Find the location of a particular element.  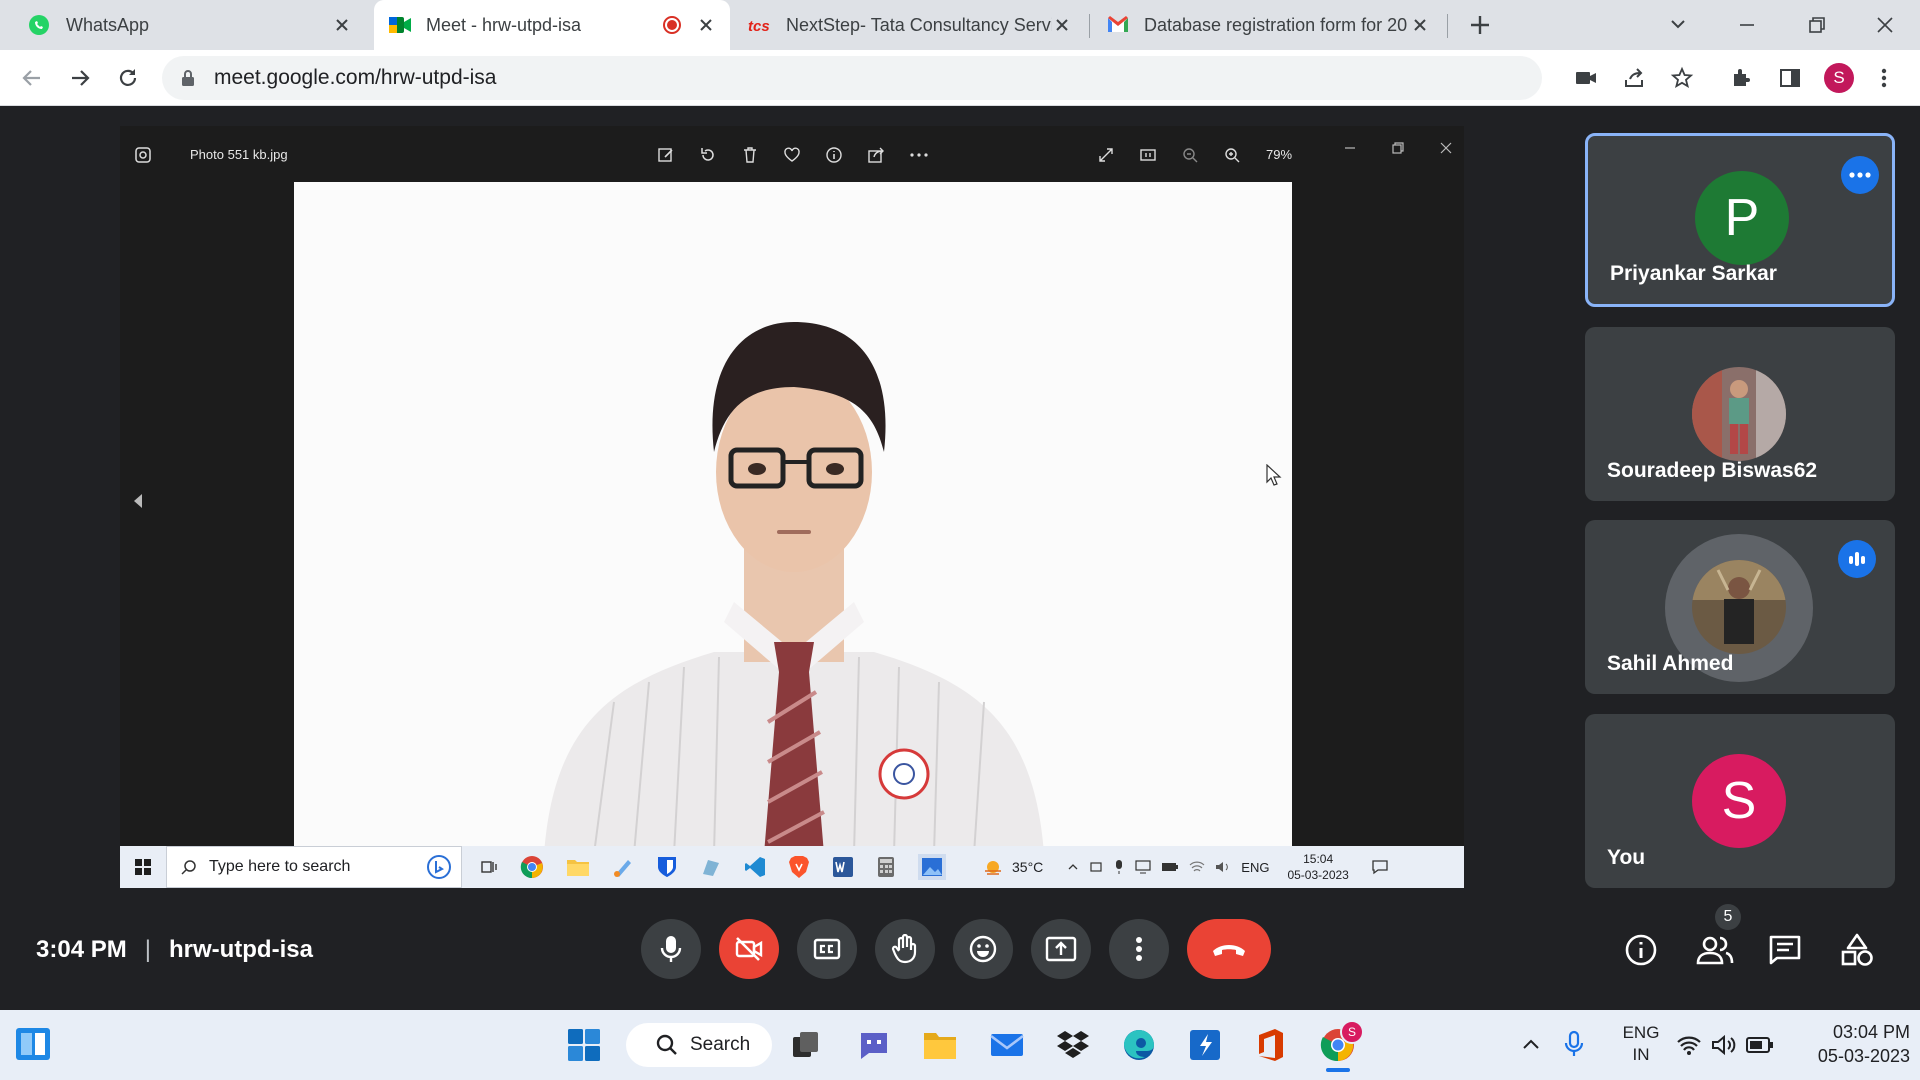

chat-button is located at coordinates (1785, 950).